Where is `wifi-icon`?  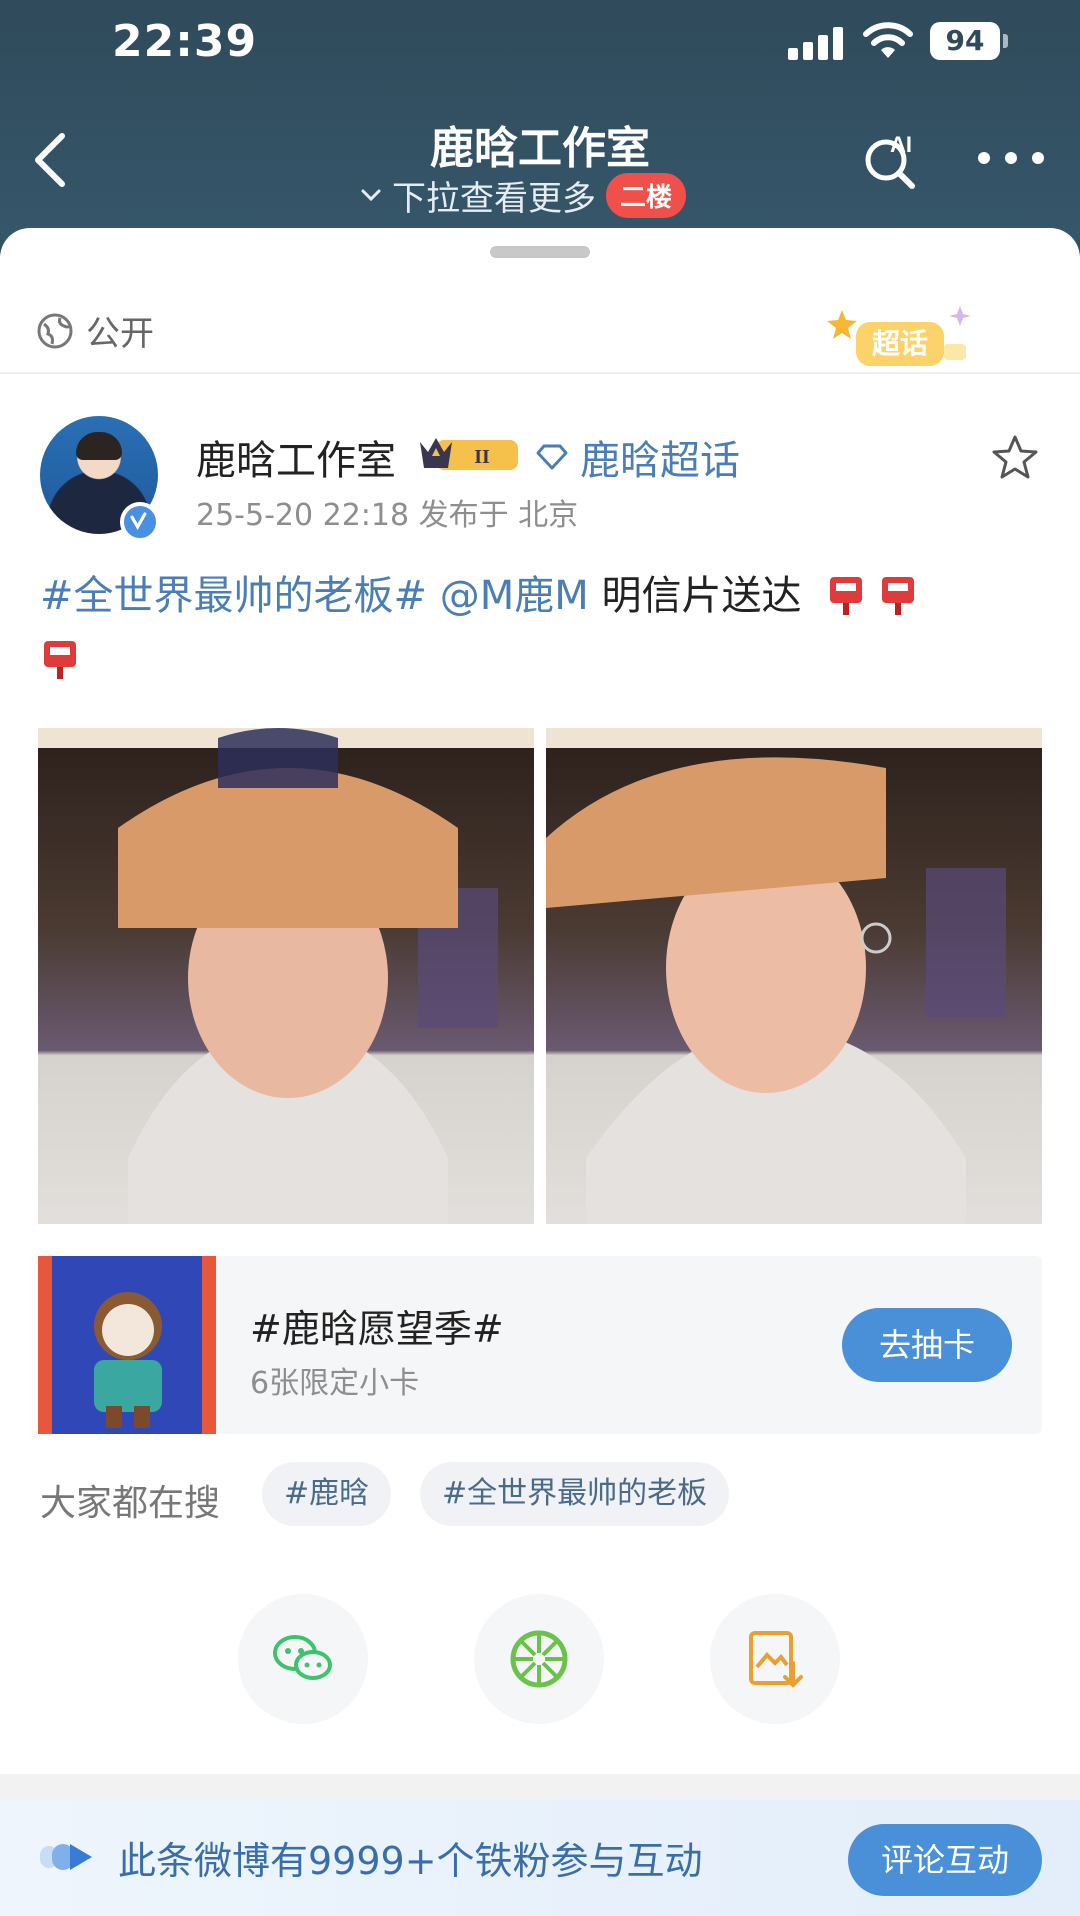
wifi-icon is located at coordinates (888, 40).